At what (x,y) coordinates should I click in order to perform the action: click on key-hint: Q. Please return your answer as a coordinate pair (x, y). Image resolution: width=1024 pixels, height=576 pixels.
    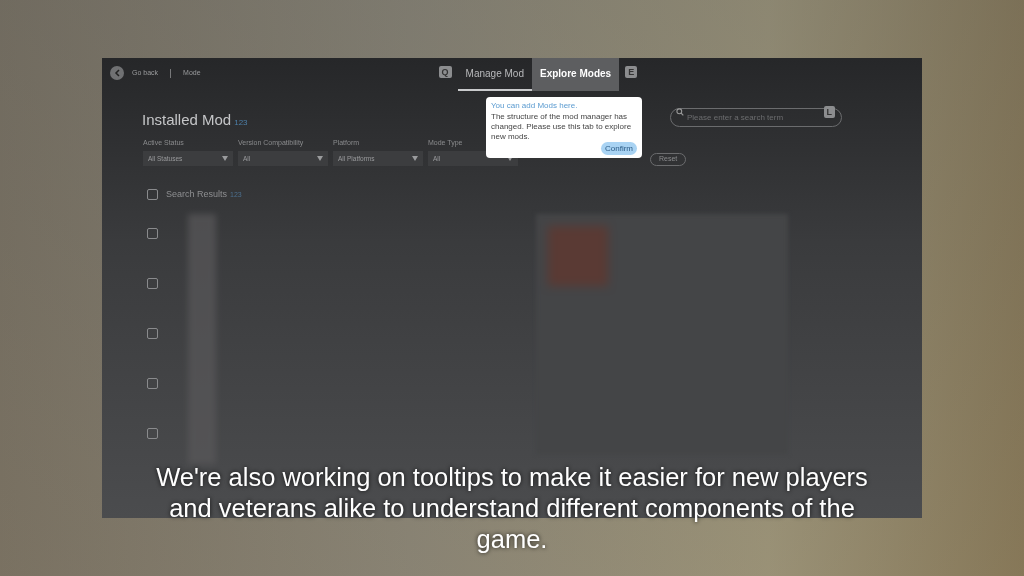
    Looking at the image, I should click on (445, 72).